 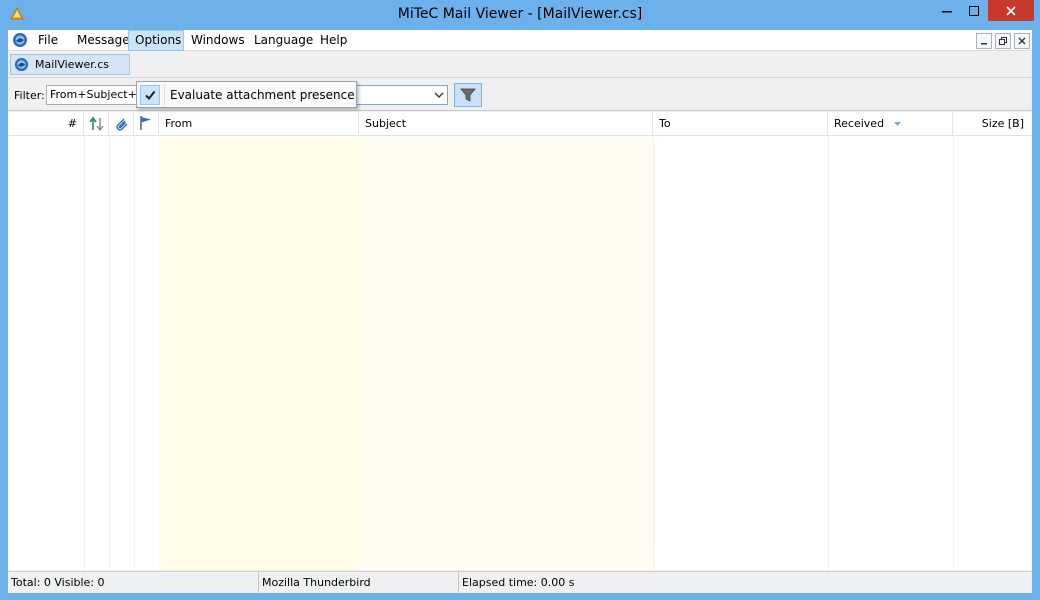 What do you see at coordinates (259, 124) in the screenshot?
I see `column-header-from: From` at bounding box center [259, 124].